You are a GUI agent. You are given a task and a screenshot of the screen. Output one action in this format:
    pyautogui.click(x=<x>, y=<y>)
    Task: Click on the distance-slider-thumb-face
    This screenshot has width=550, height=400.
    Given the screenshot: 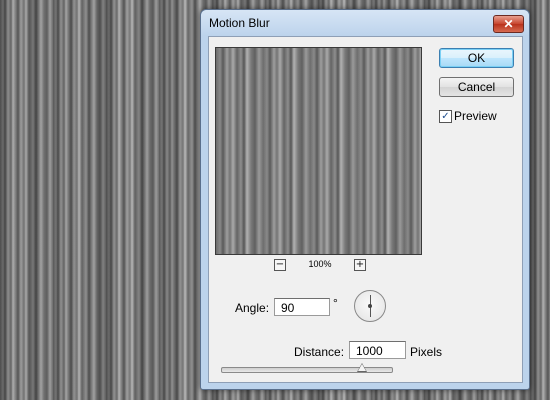 What is the action you would take?
    pyautogui.click(x=362, y=367)
    